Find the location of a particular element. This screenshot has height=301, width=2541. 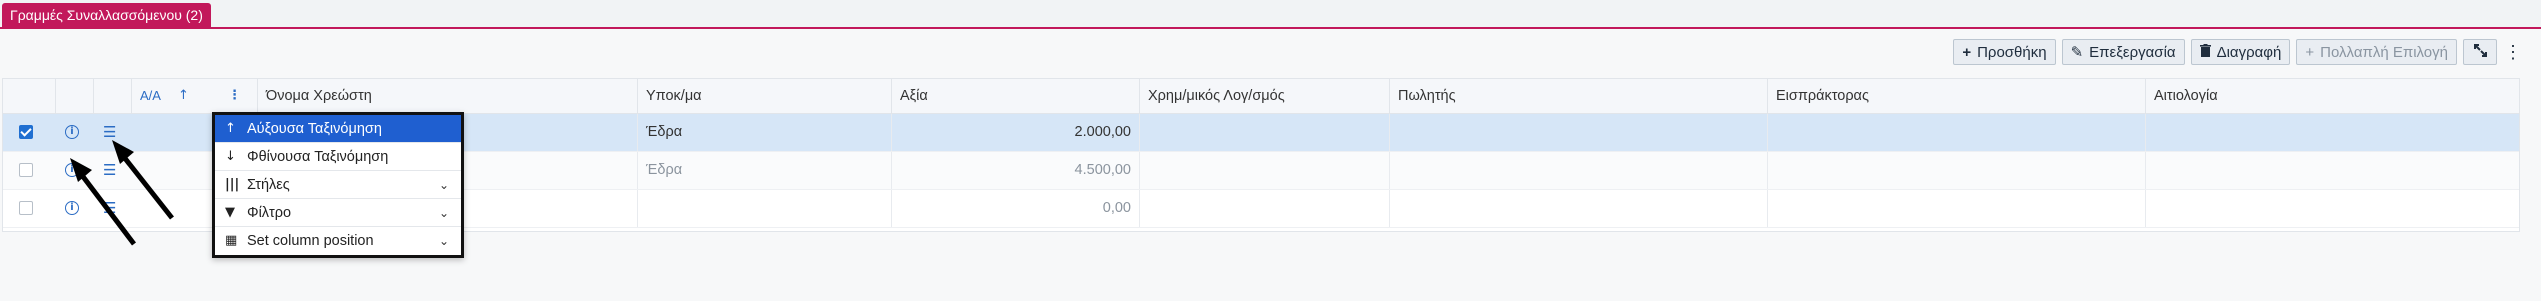

trash-icon is located at coordinates (2205, 52).